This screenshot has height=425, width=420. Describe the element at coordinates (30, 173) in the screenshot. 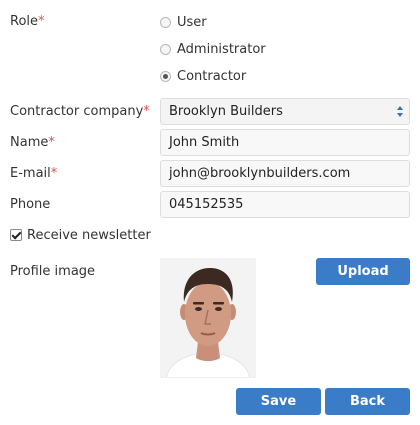

I see `email-label-text: E-mail` at that location.